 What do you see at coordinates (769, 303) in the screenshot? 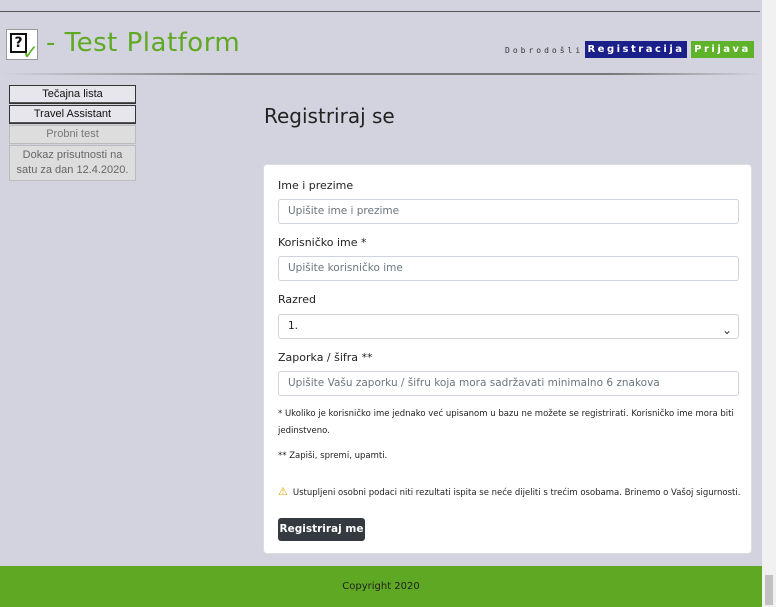
I see `scrollbar` at bounding box center [769, 303].